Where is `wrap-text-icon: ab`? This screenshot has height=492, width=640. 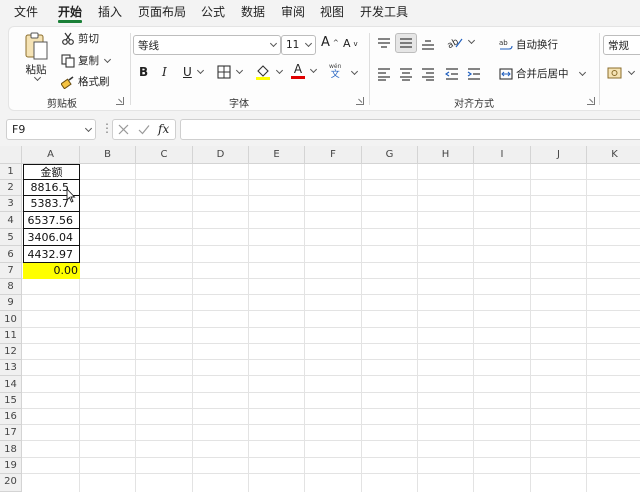
wrap-text-icon: ab is located at coordinates (506, 44).